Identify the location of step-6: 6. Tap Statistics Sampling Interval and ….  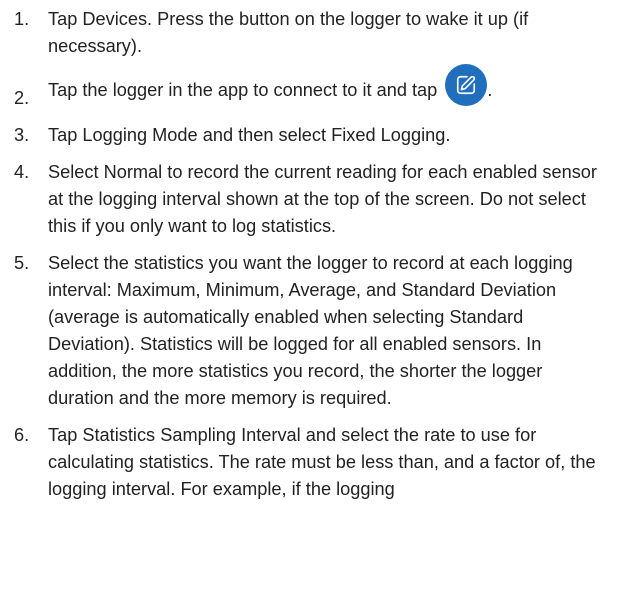
(317, 462).